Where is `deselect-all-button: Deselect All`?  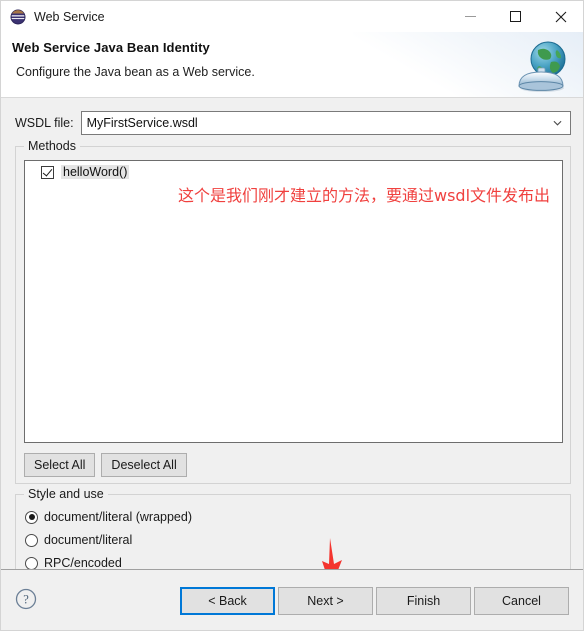 deselect-all-button: Deselect All is located at coordinates (144, 465).